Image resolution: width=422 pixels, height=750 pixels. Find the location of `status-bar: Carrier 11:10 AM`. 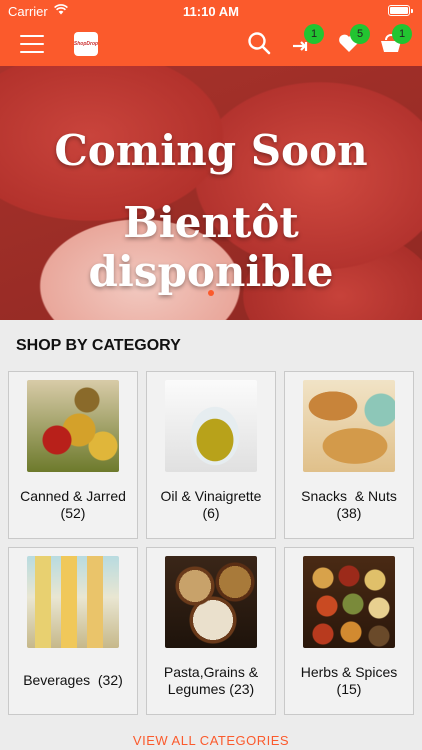

status-bar: Carrier 11:10 AM is located at coordinates (211, 11).